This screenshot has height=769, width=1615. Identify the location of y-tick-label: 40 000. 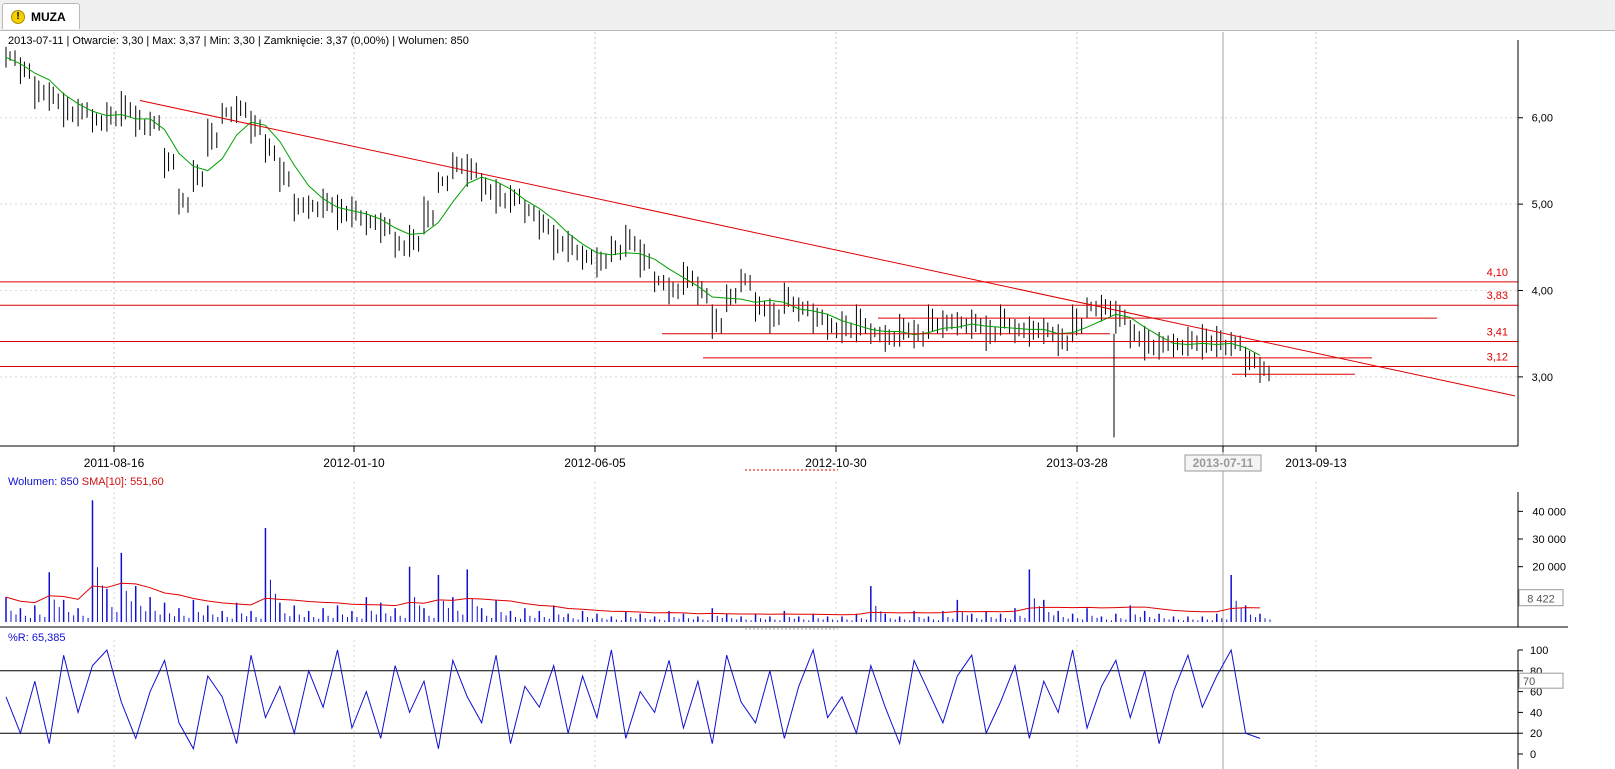
(1549, 512).